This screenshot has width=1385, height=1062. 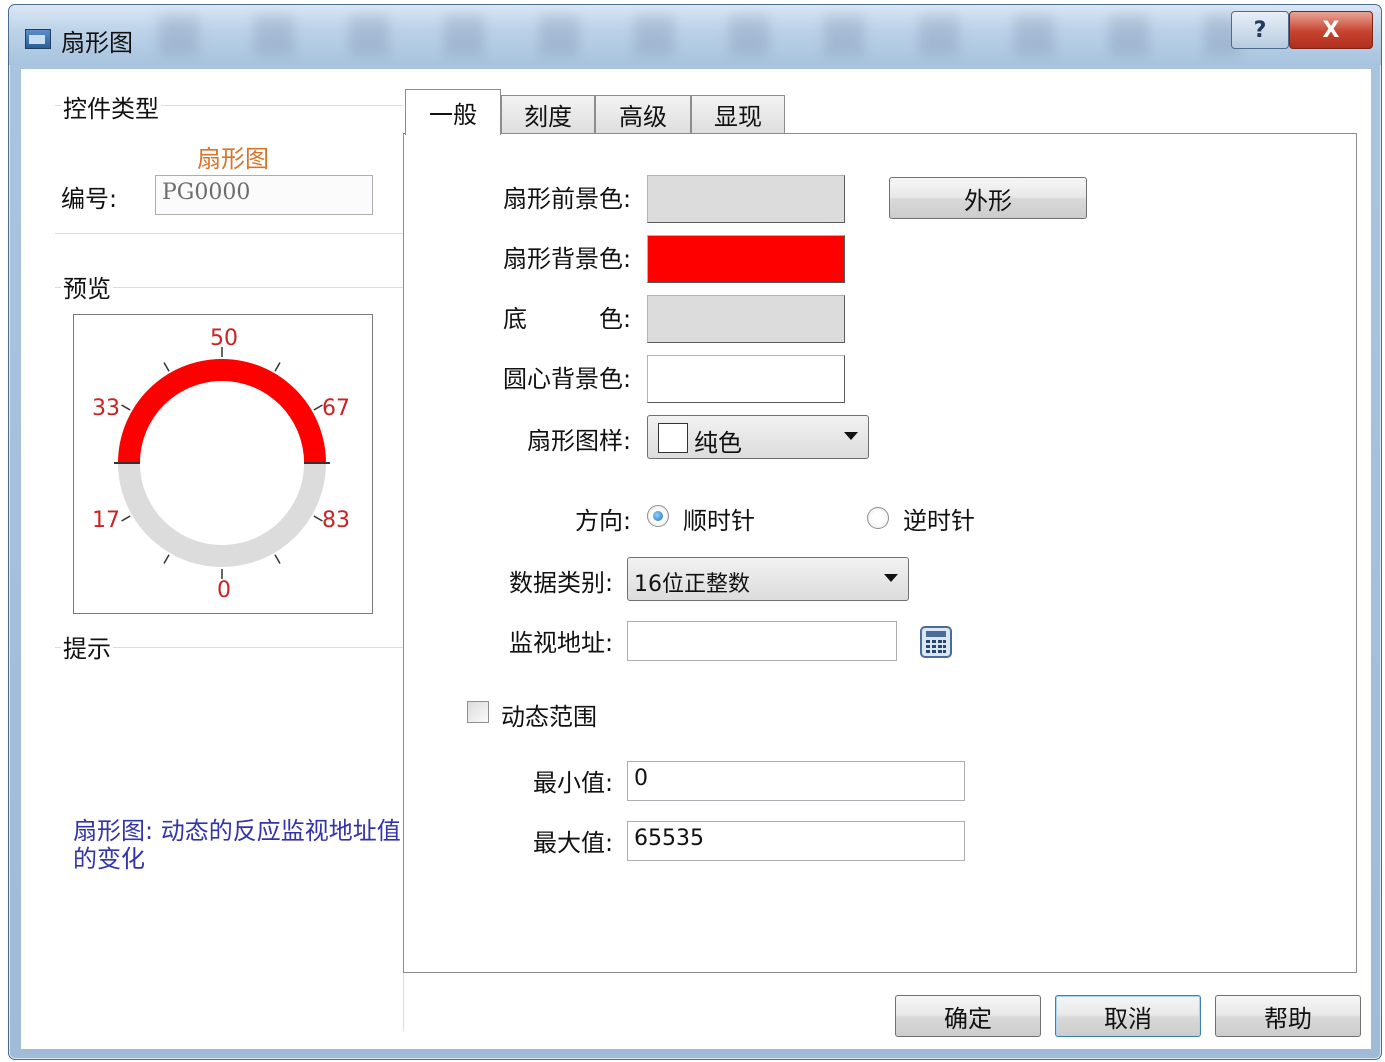 What do you see at coordinates (573, 783) in the screenshot?
I see `min-value-label: 最小值:` at bounding box center [573, 783].